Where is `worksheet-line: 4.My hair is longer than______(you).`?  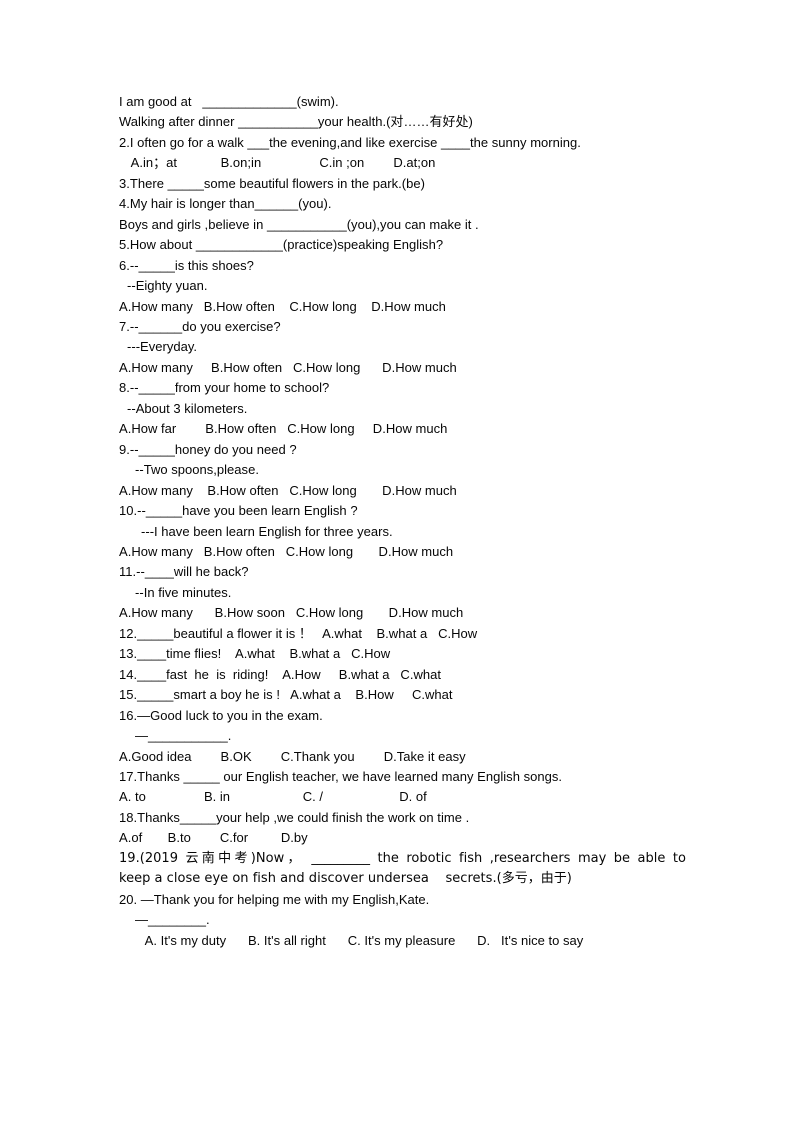 worksheet-line: 4.My hair is longer than______(you). is located at coordinates (225, 204).